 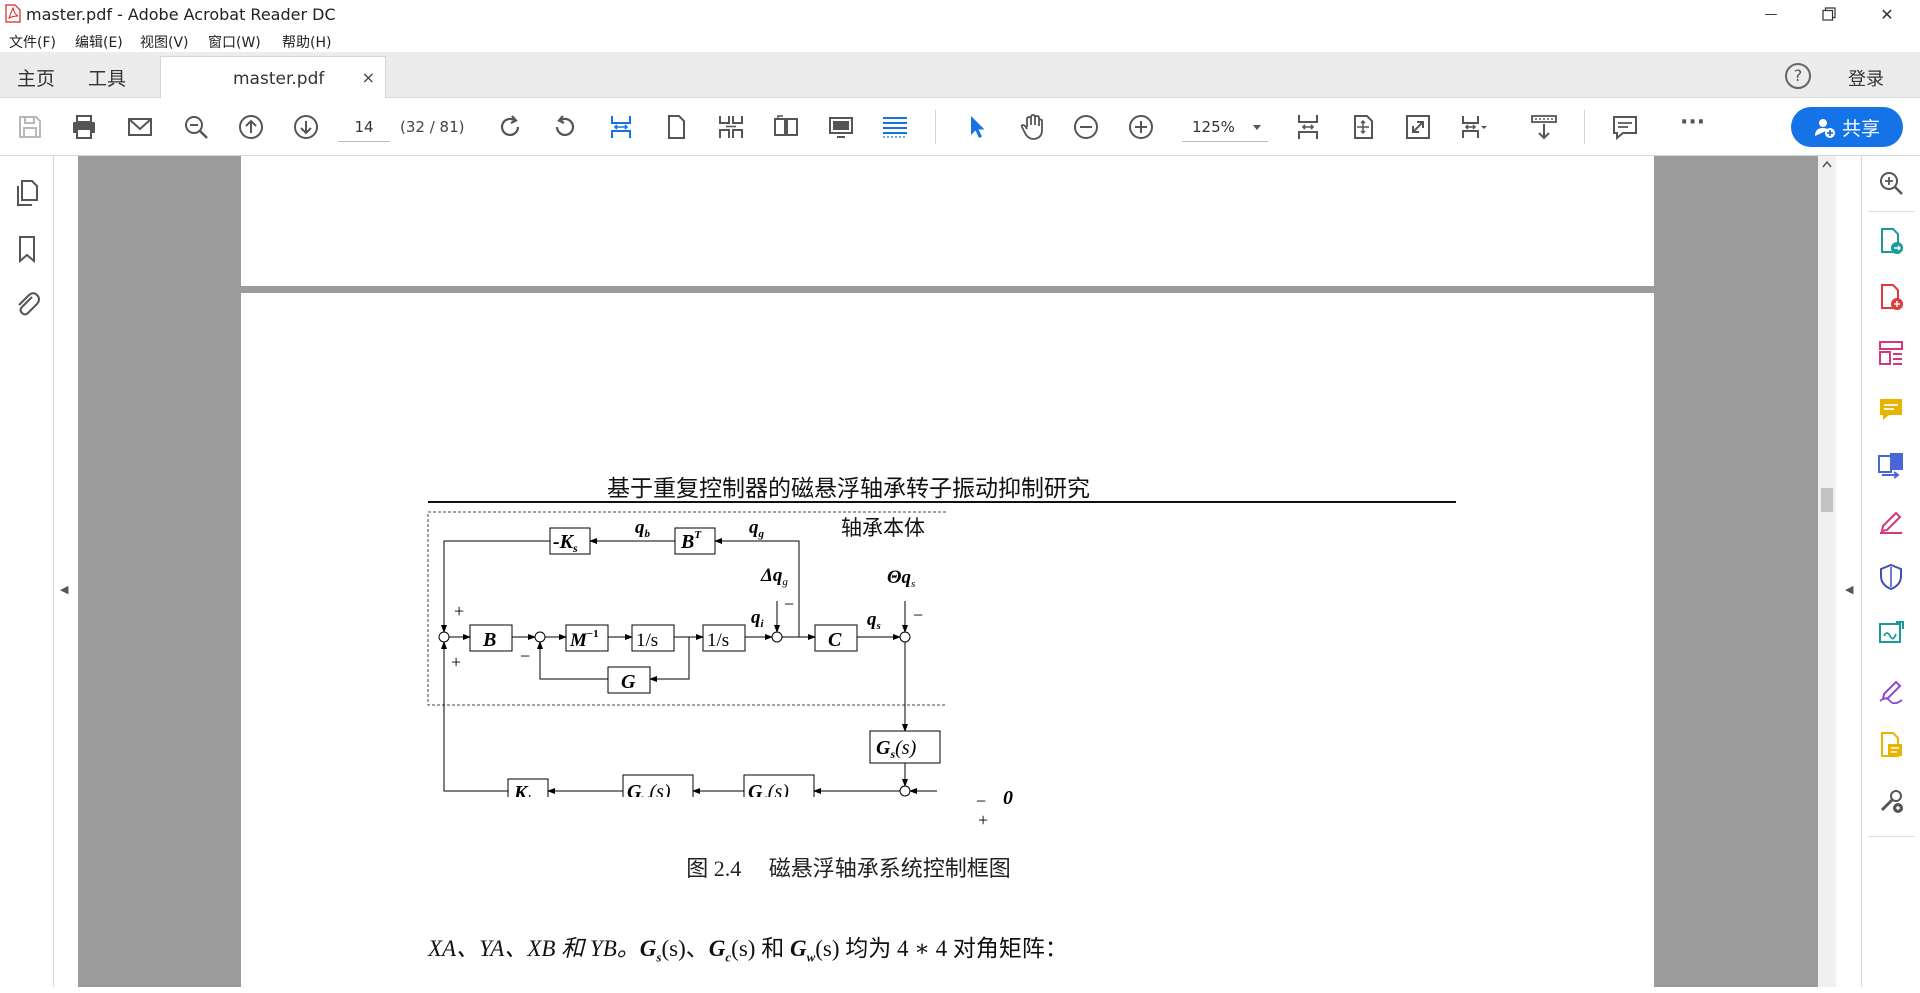 I want to click on signal-qs: qs, so click(x=874, y=620).